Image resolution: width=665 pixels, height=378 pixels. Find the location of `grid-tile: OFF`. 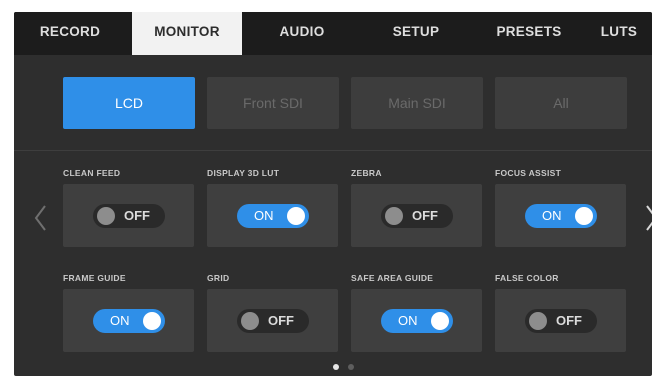

grid-tile: OFF is located at coordinates (272, 320).